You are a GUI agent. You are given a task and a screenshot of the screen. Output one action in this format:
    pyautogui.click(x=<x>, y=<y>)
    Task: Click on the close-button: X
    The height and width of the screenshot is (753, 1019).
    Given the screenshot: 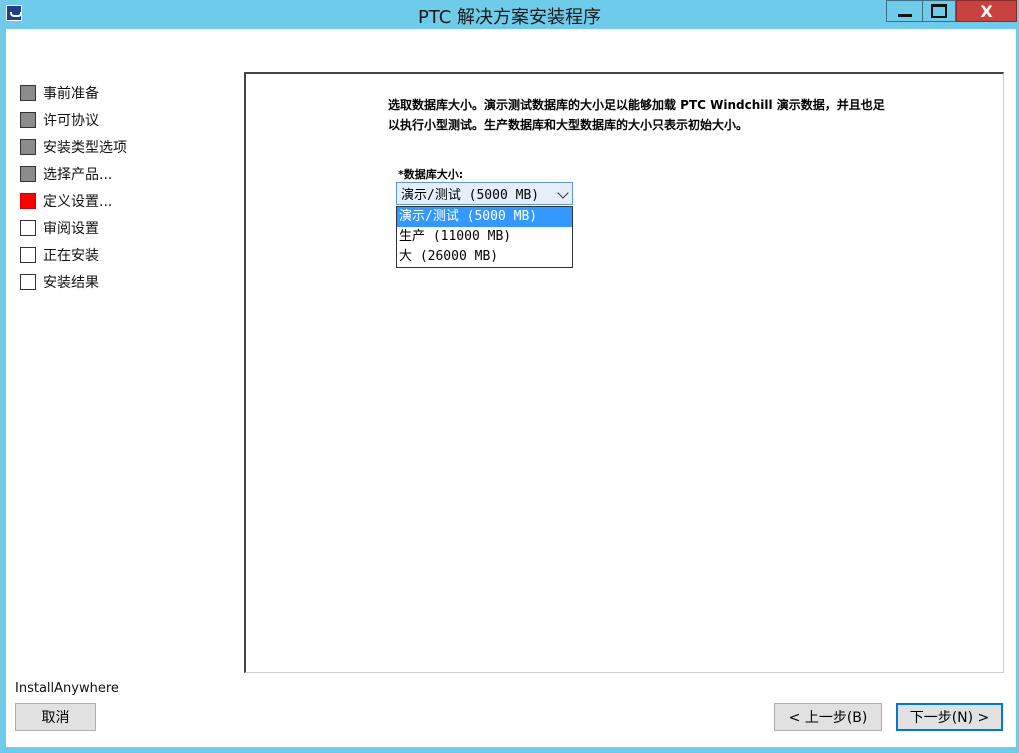 What is the action you would take?
    pyautogui.click(x=986, y=11)
    